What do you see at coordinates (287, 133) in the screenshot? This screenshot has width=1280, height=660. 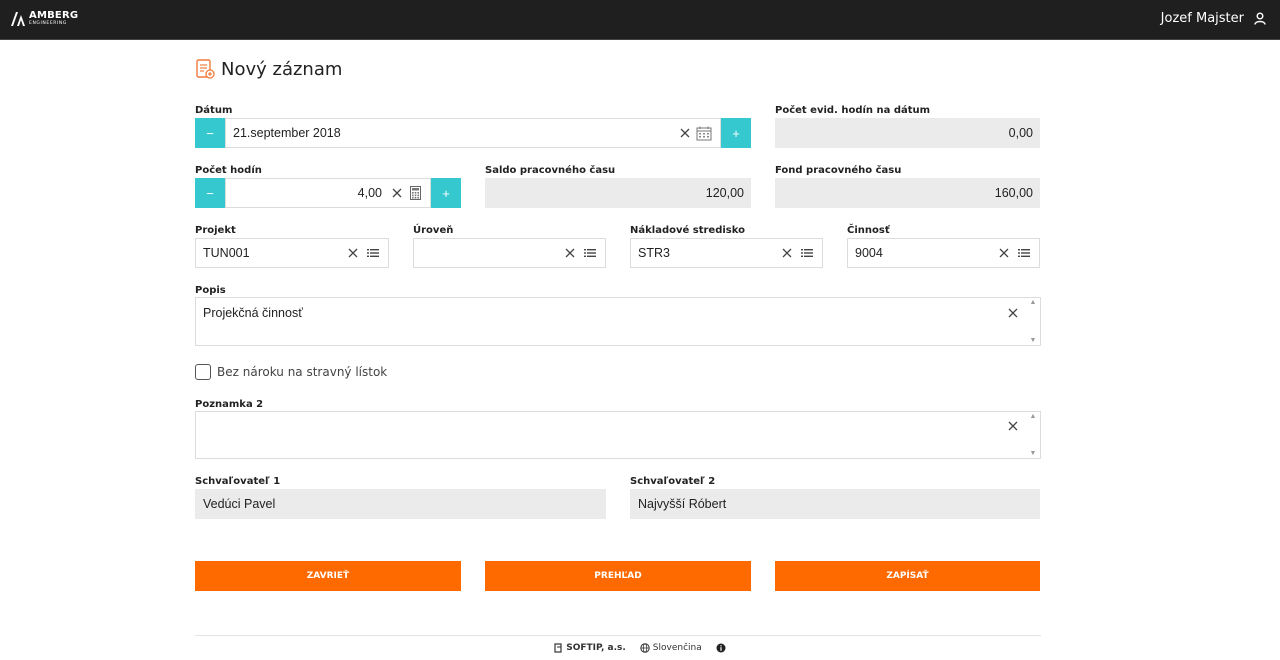 I see `date-value: 21.september 2018` at bounding box center [287, 133].